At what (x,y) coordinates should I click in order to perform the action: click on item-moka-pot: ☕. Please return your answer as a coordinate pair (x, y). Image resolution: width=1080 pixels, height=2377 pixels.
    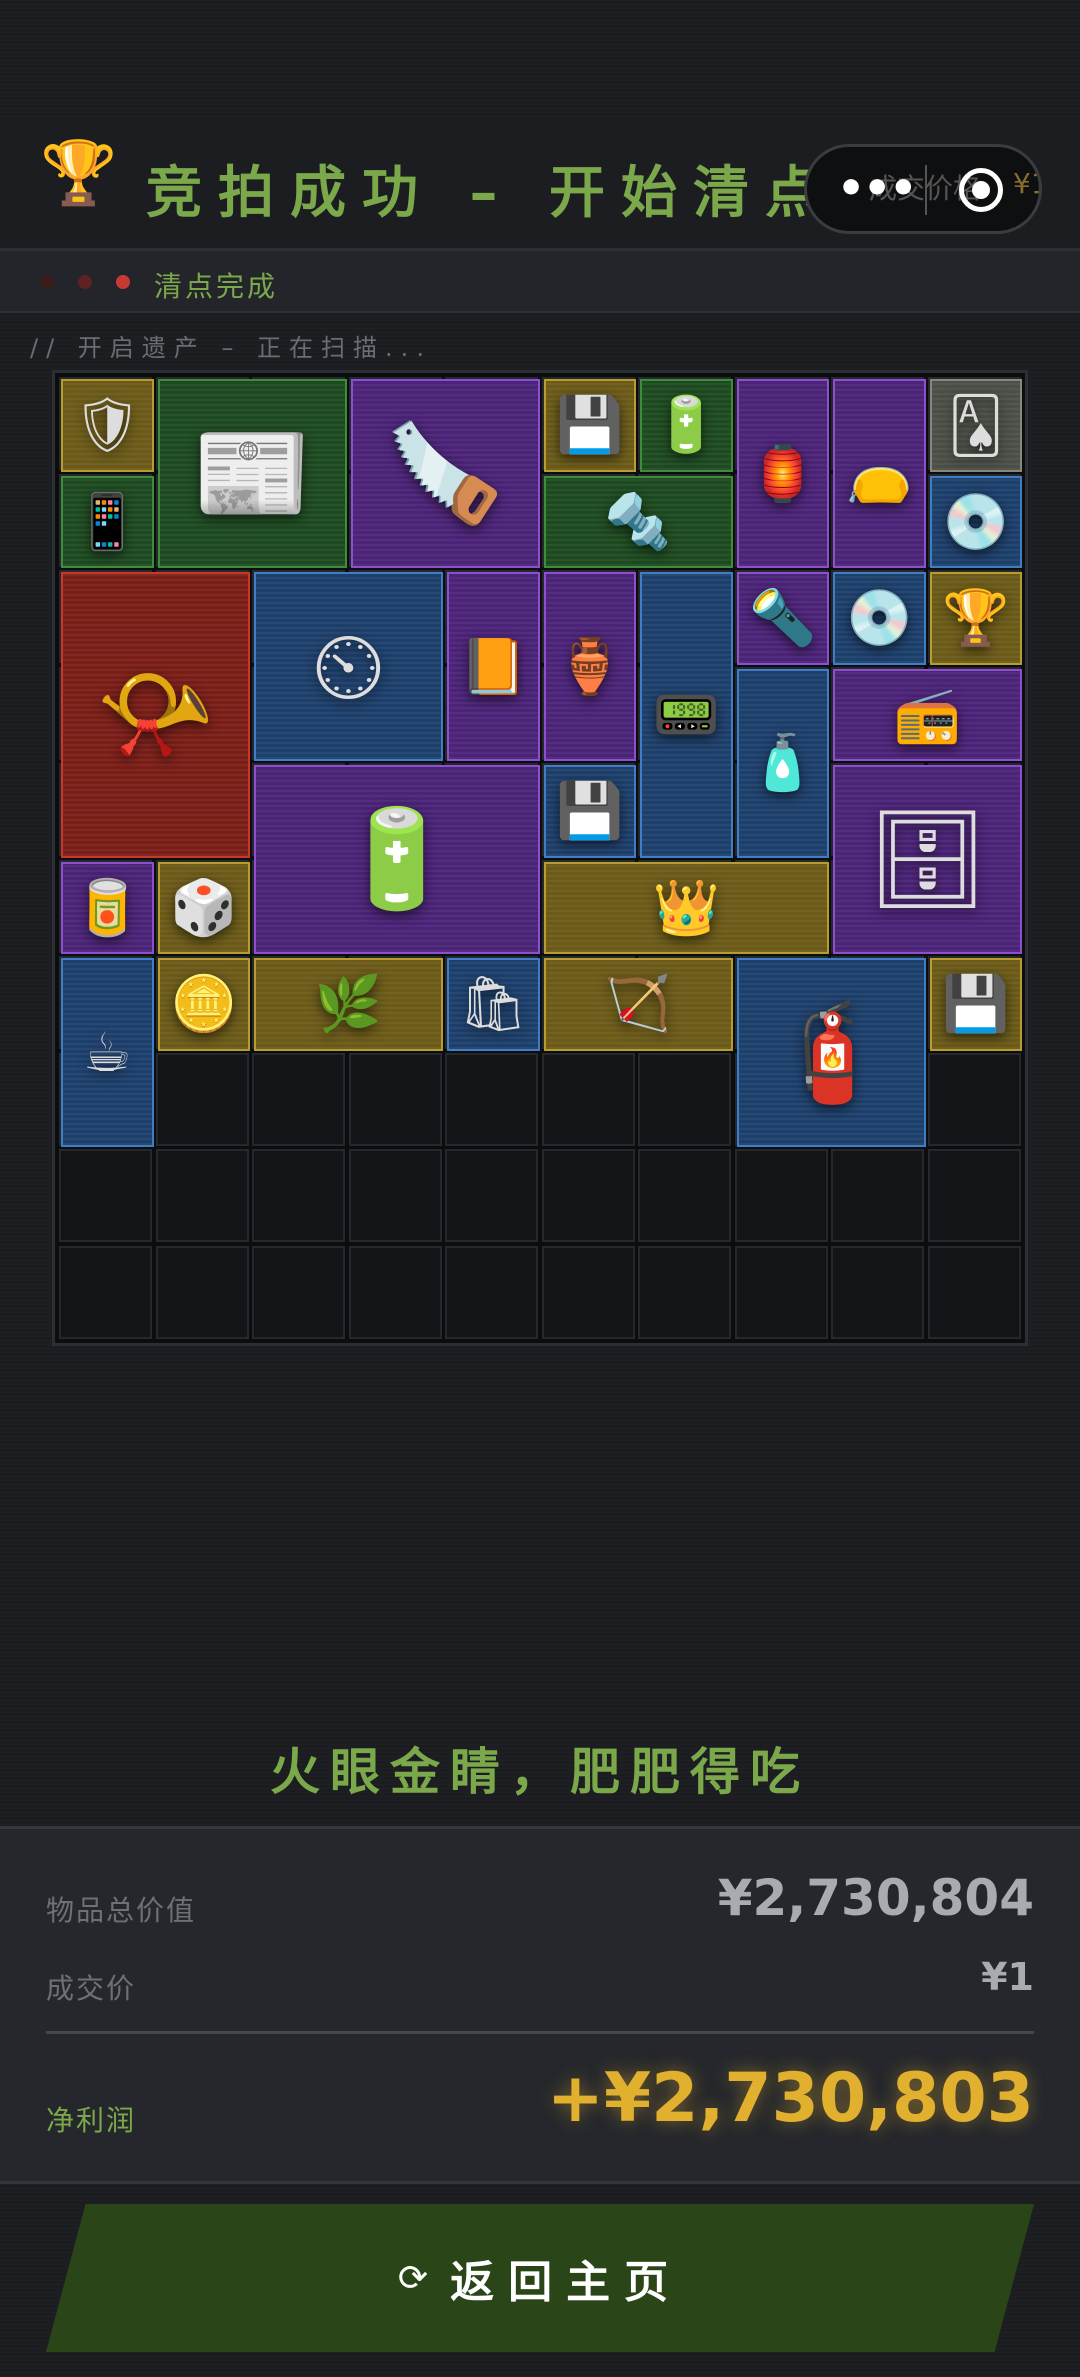
    Looking at the image, I should click on (107, 1052).